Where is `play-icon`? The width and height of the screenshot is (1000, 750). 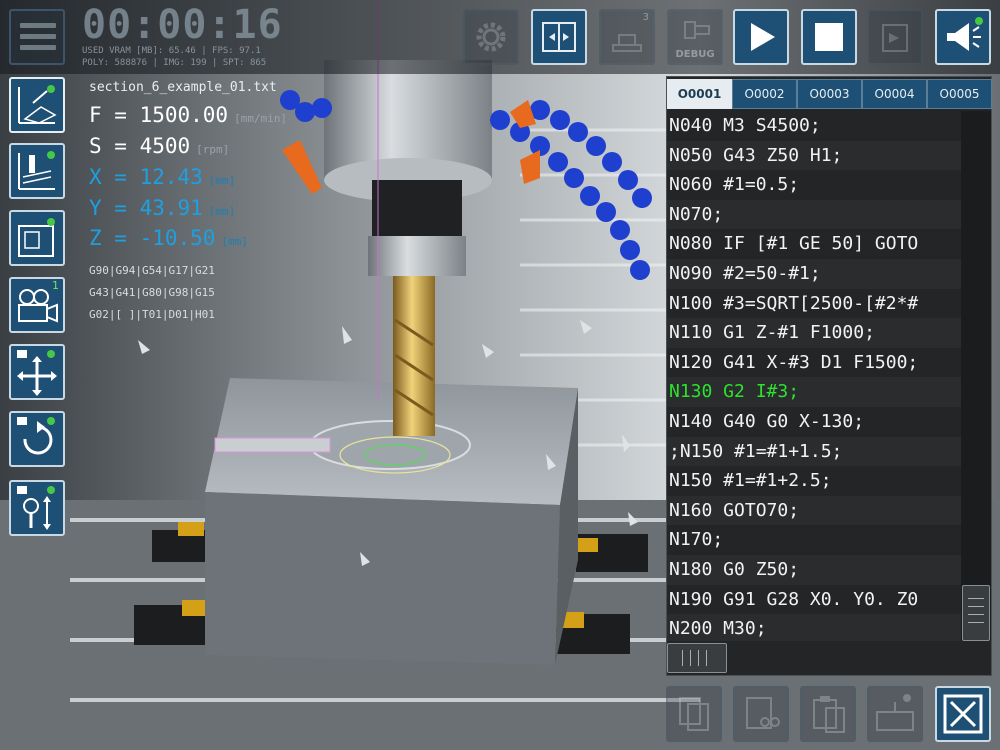
play-icon is located at coordinates (763, 37).